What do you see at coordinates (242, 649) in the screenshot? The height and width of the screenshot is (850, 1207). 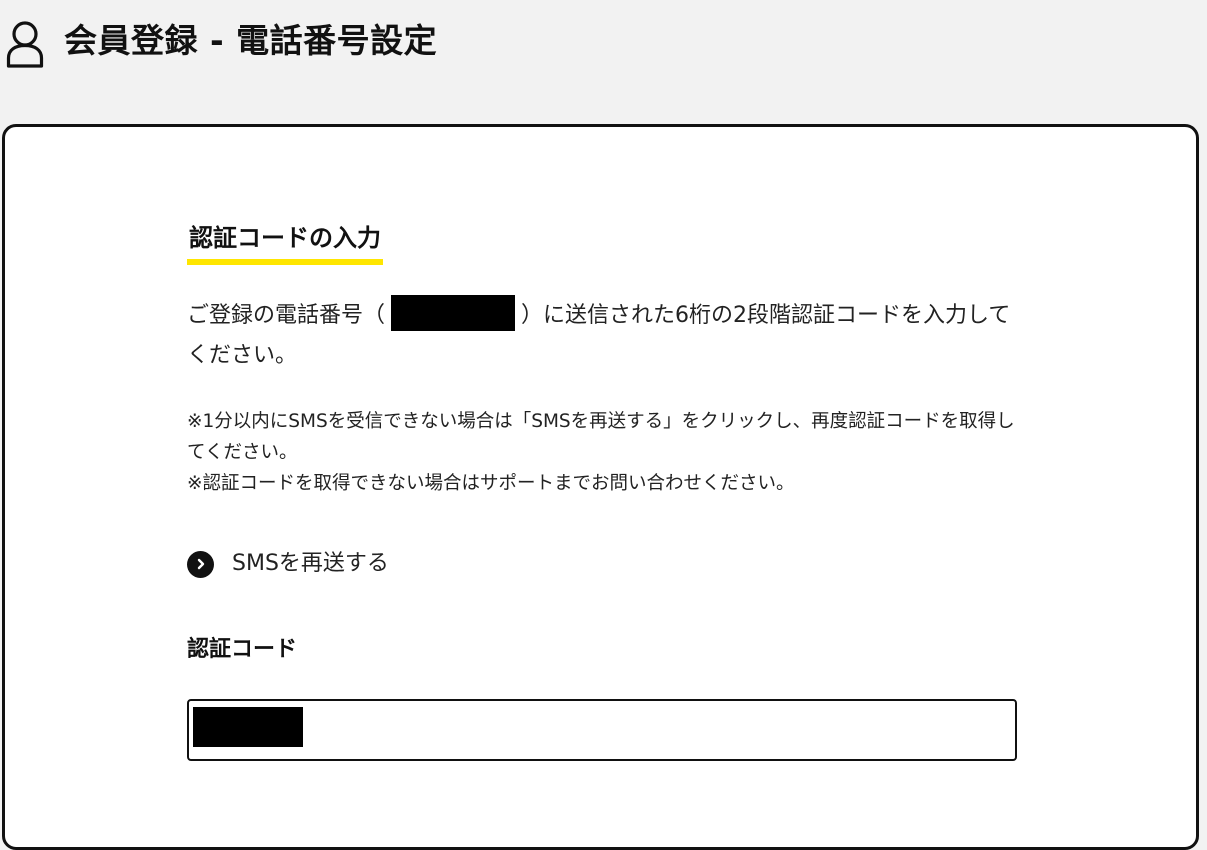 I see `code-field-label: 認証コード` at bounding box center [242, 649].